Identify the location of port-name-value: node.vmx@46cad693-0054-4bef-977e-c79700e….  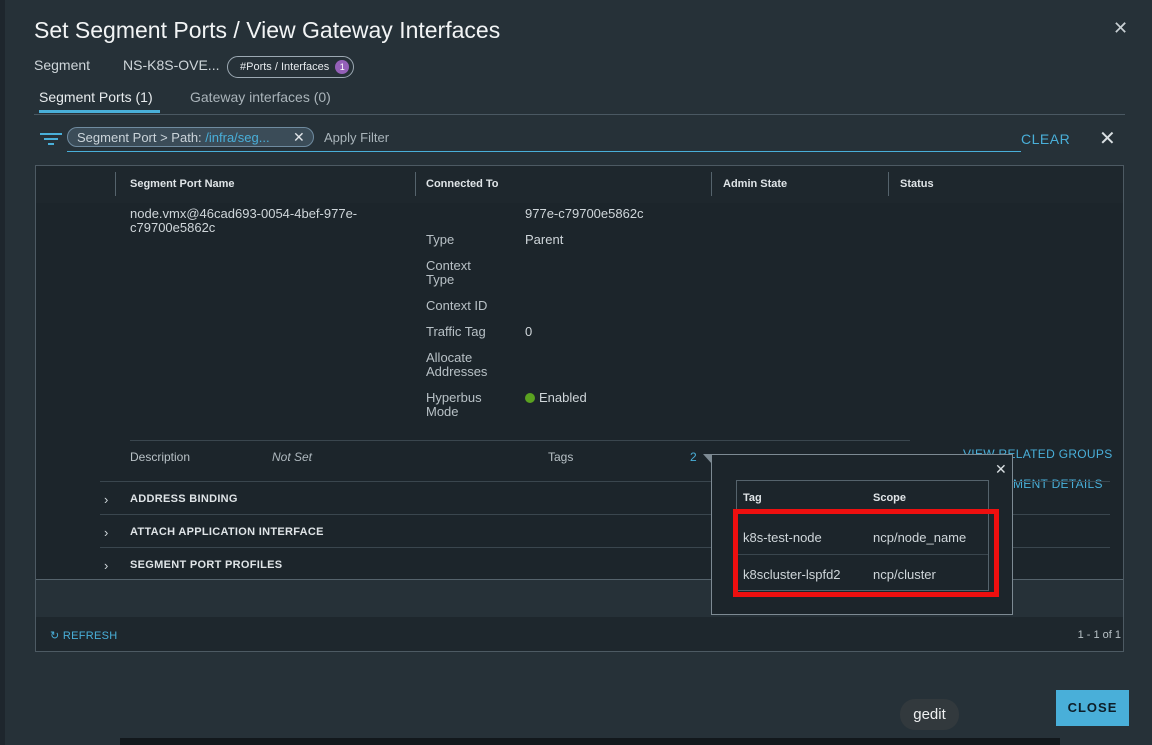
(244, 220).